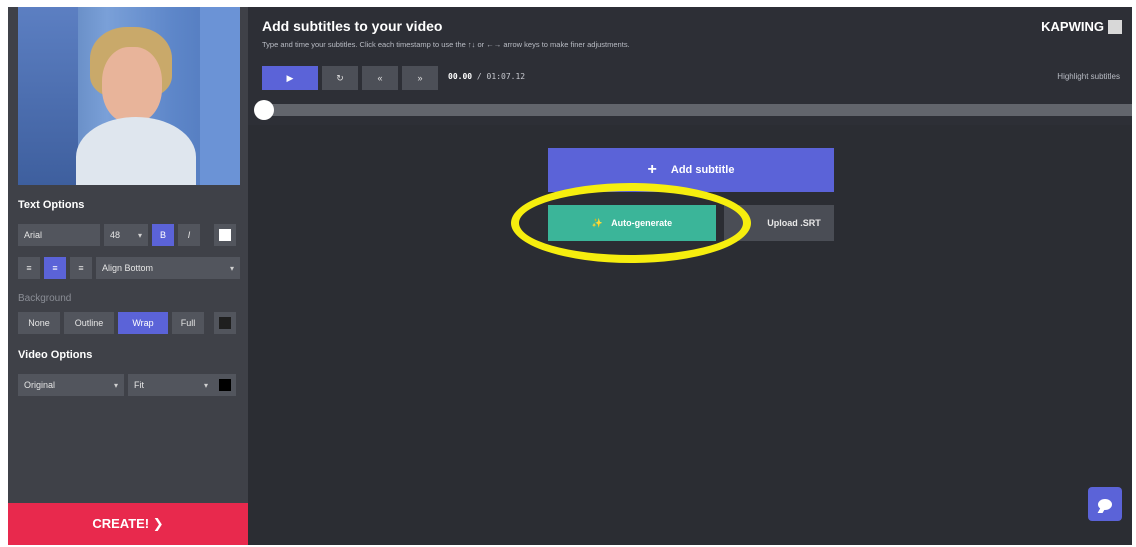  Describe the element at coordinates (55, 268) in the screenshot. I see `align-center-button: ≡` at that location.